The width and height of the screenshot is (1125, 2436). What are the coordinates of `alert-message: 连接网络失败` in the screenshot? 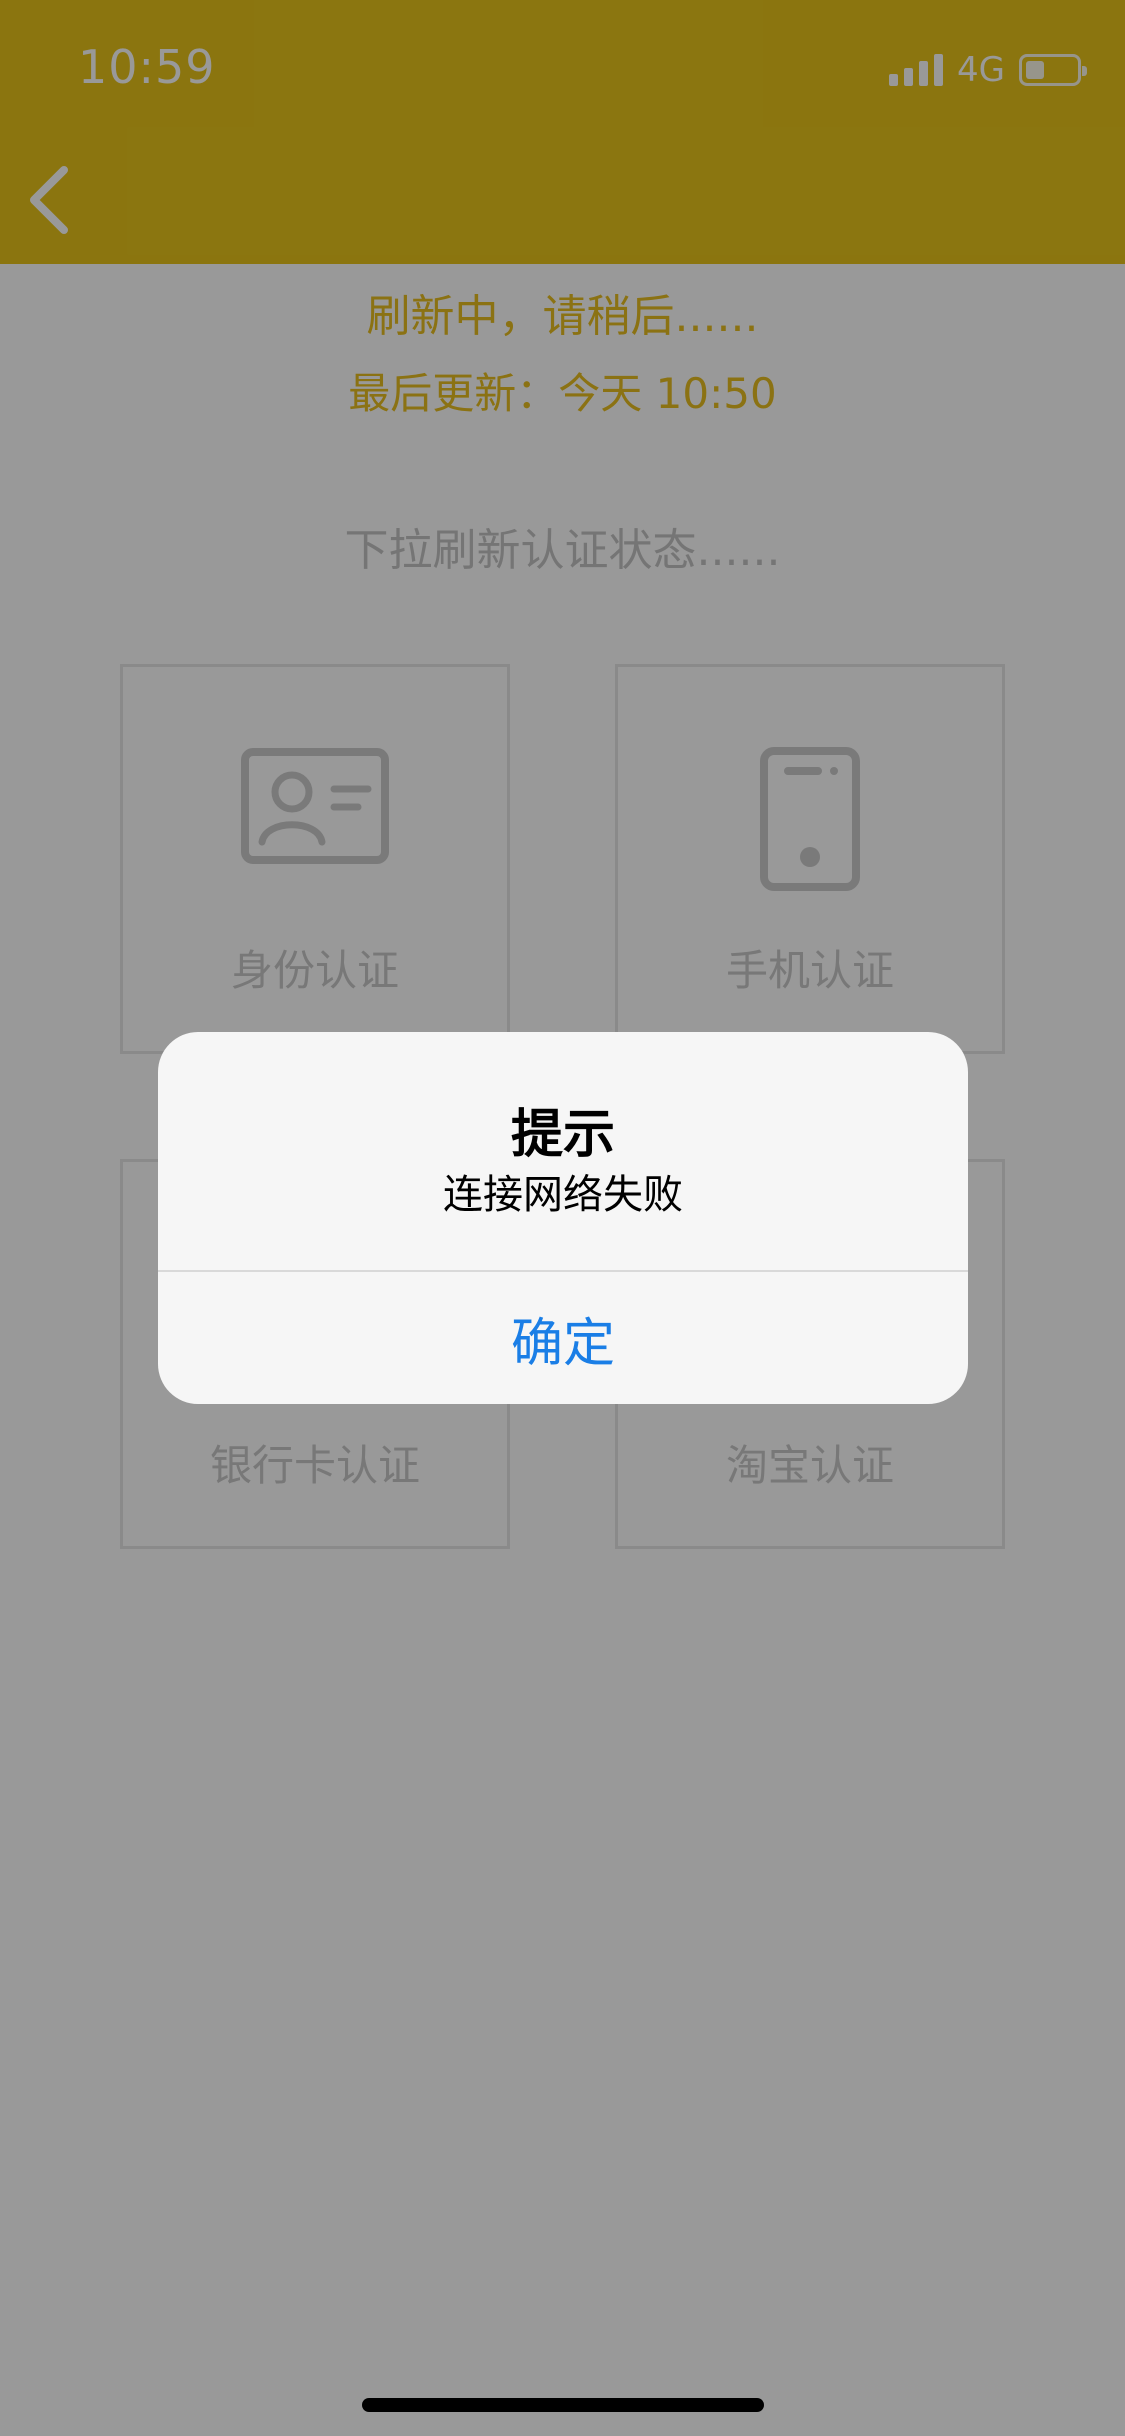 It's located at (563, 1195).